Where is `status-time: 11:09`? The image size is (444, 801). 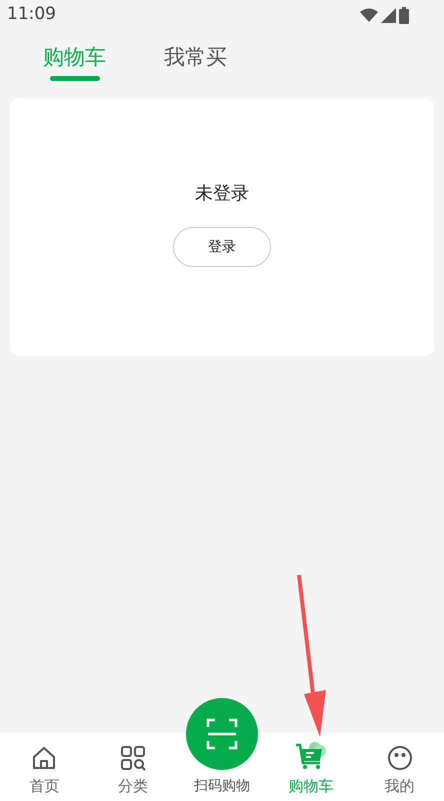
status-time: 11:09 is located at coordinates (31, 14).